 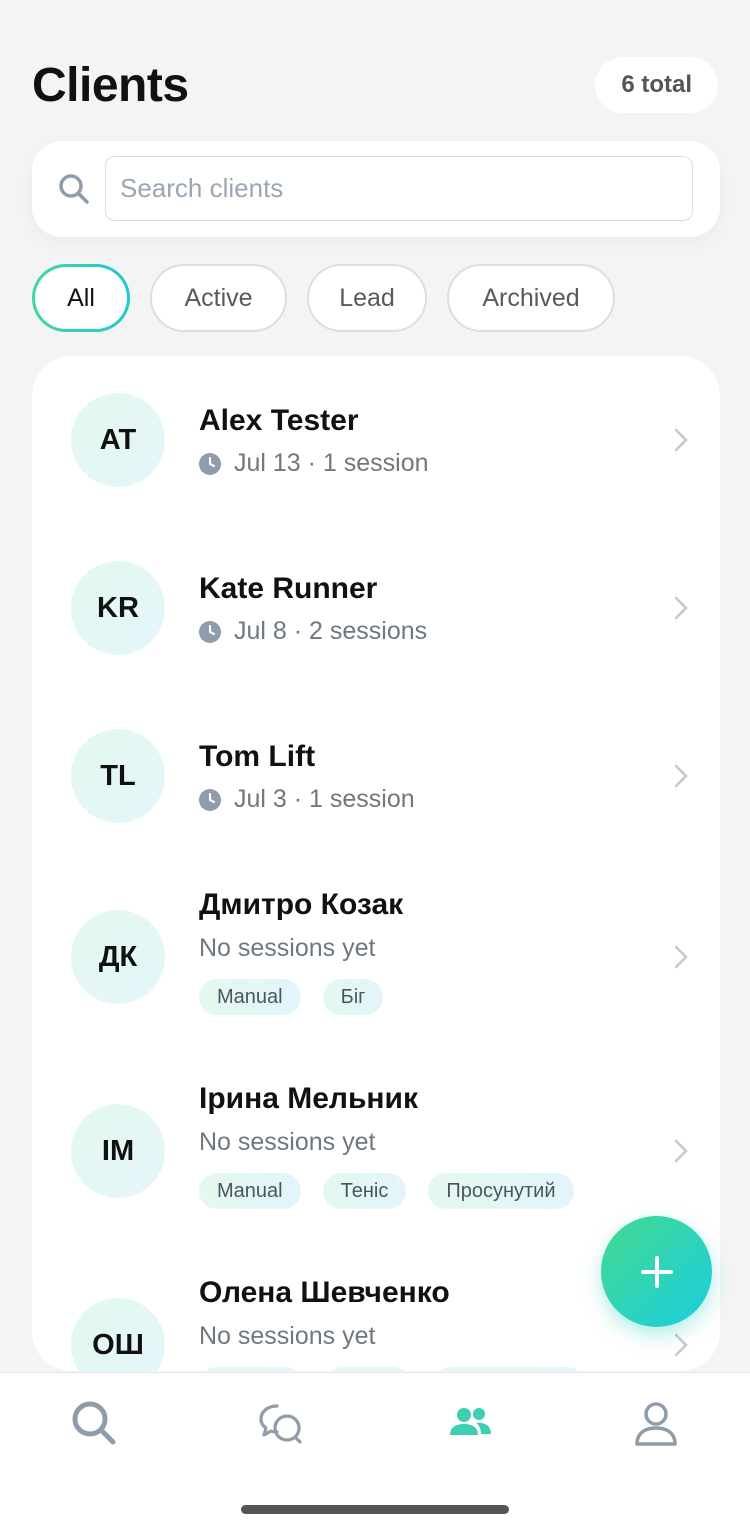 I want to click on last-session-text: Jul 3 · 1 session, so click(x=324, y=799).